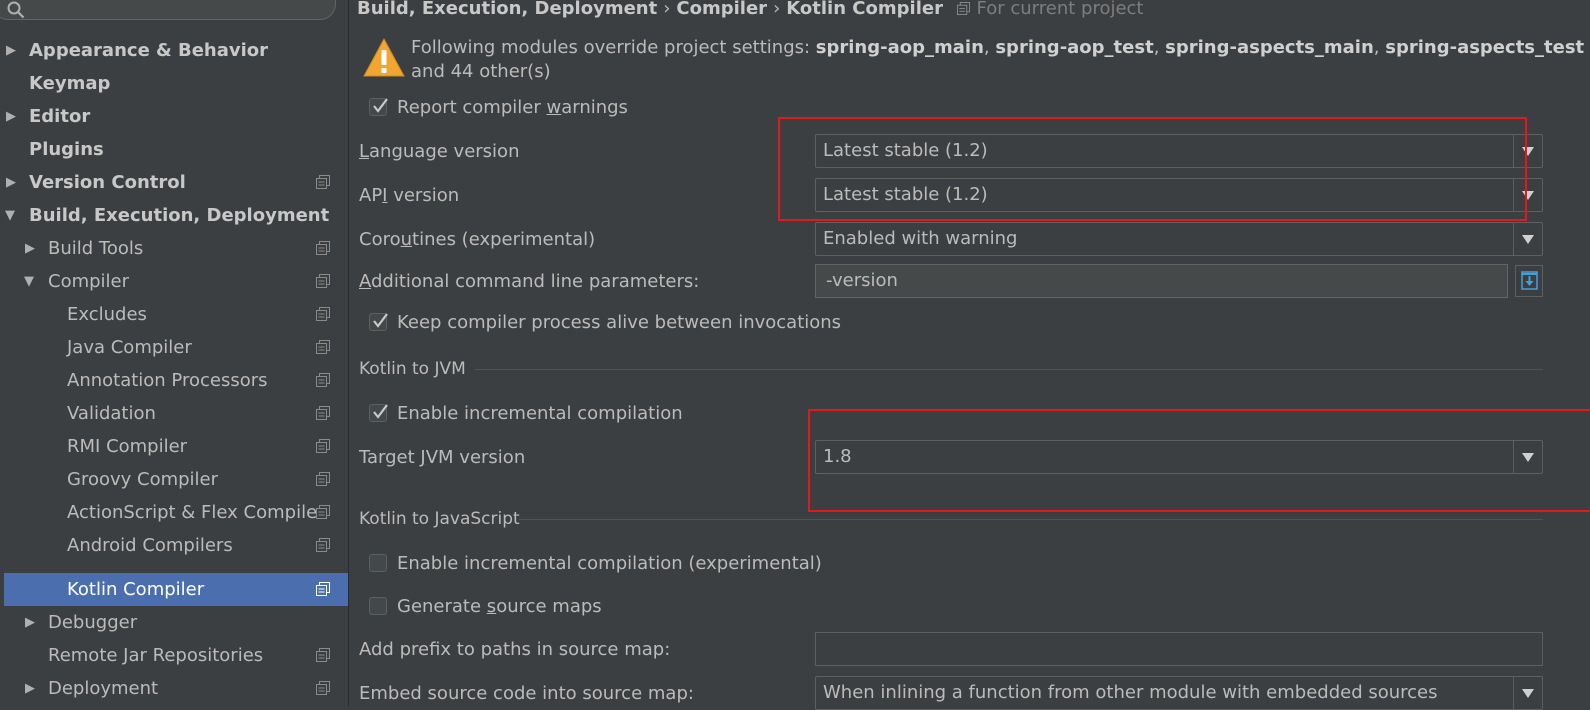  I want to click on sidebar-item-label: Build, Execution, Deployment, so click(179, 215).